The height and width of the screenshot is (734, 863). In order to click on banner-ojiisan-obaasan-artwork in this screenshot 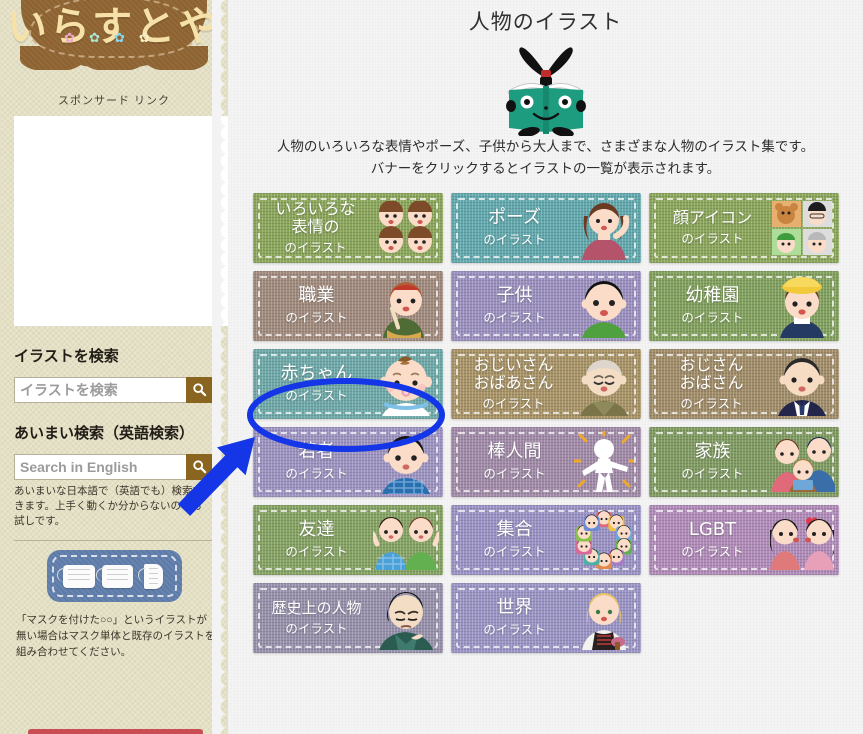, I will do `click(604, 384)`.